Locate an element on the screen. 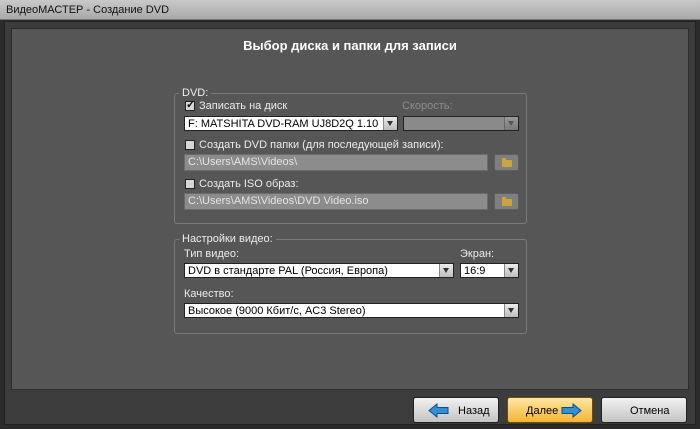 This screenshot has height=429, width=700. cancel-button-label: Отмена is located at coordinates (650, 411).